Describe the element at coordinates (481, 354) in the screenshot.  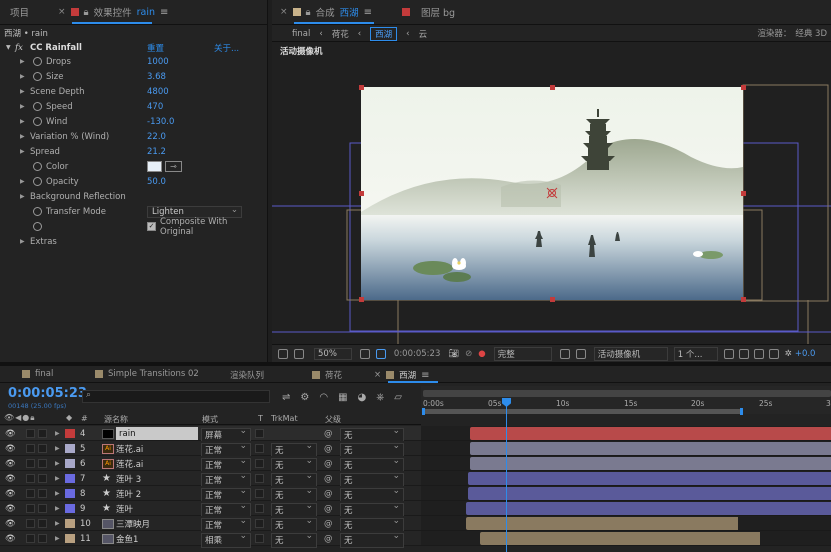
I see `channel-icon: ●` at that location.